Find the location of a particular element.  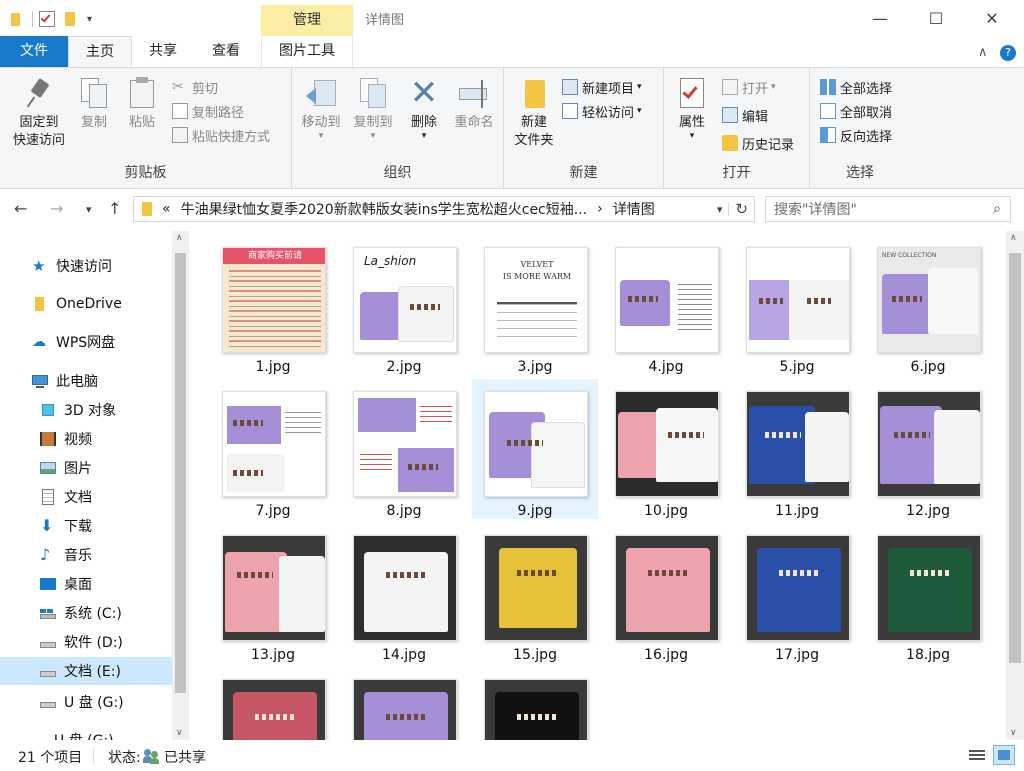

tab-home: 主页 is located at coordinates (100, 52).